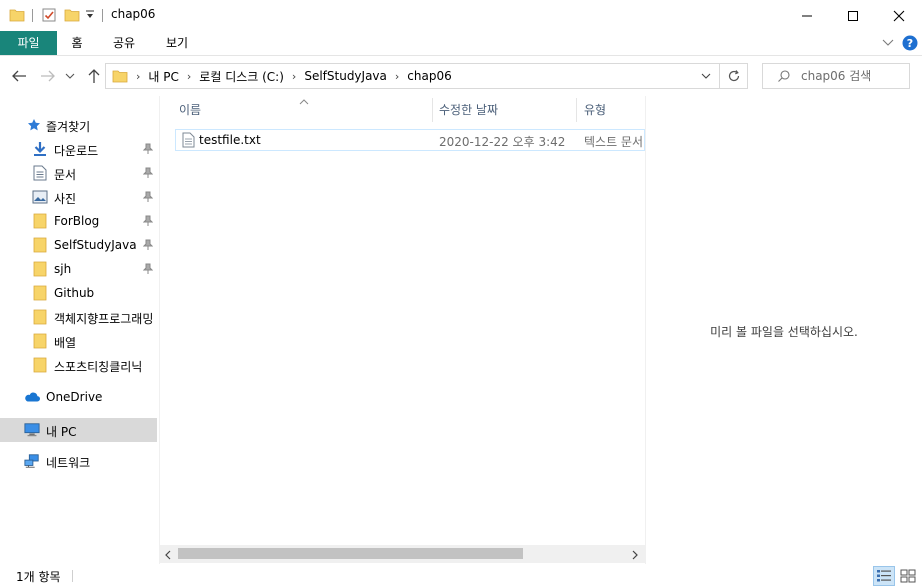 The width and height of the screenshot is (922, 588). I want to click on text-file-icon, so click(188, 141).